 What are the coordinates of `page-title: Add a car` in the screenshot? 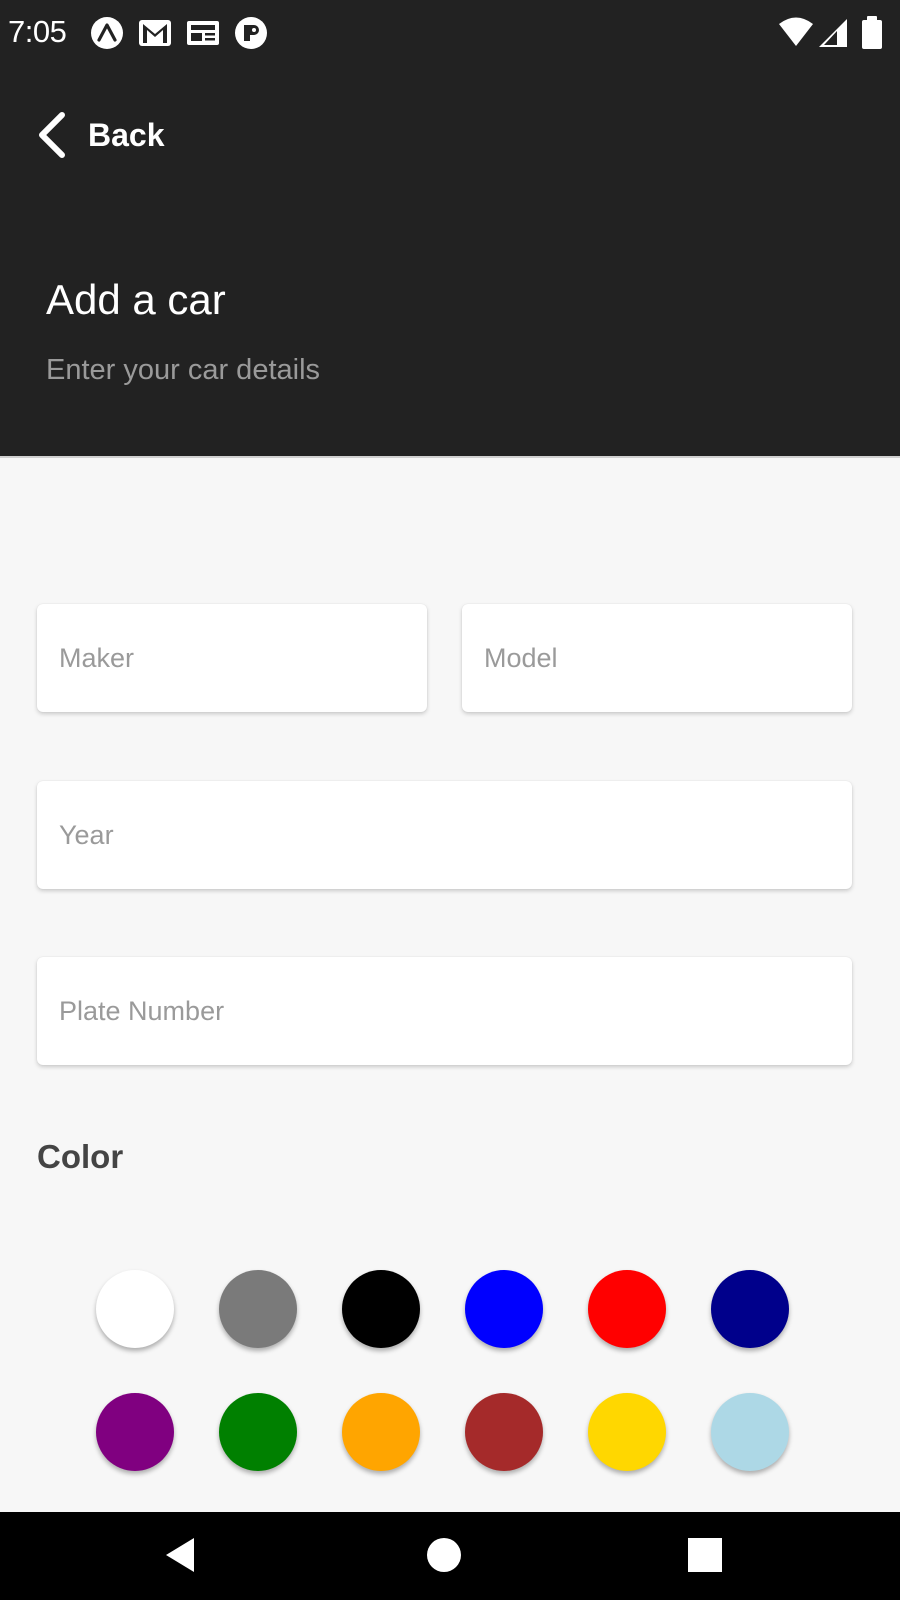 It's located at (136, 299).